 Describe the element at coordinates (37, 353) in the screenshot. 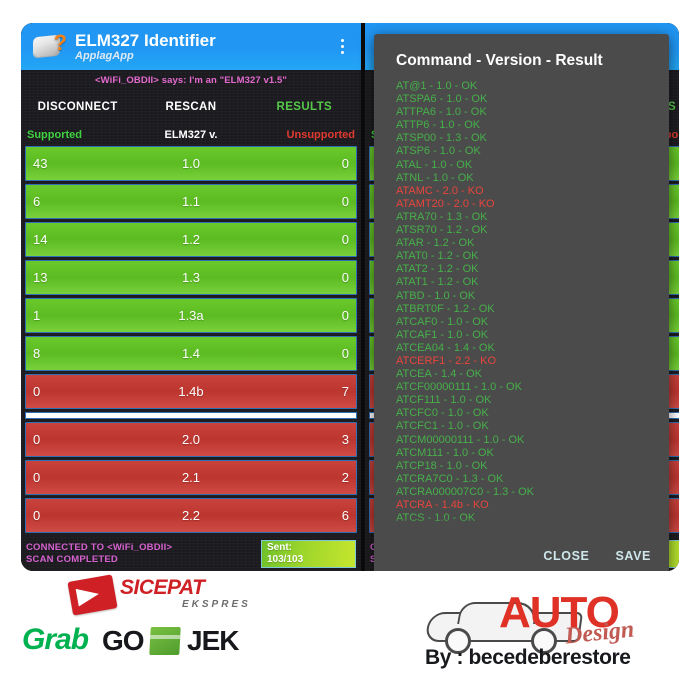

I see `cell-supported-count: 8` at that location.